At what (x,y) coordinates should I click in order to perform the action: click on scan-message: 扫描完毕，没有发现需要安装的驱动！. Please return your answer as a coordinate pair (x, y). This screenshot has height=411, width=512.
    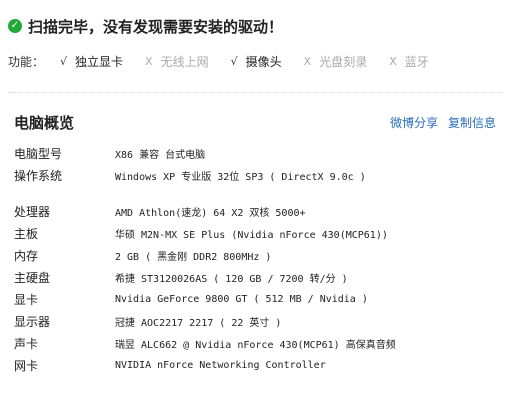
    Looking at the image, I should click on (156, 26).